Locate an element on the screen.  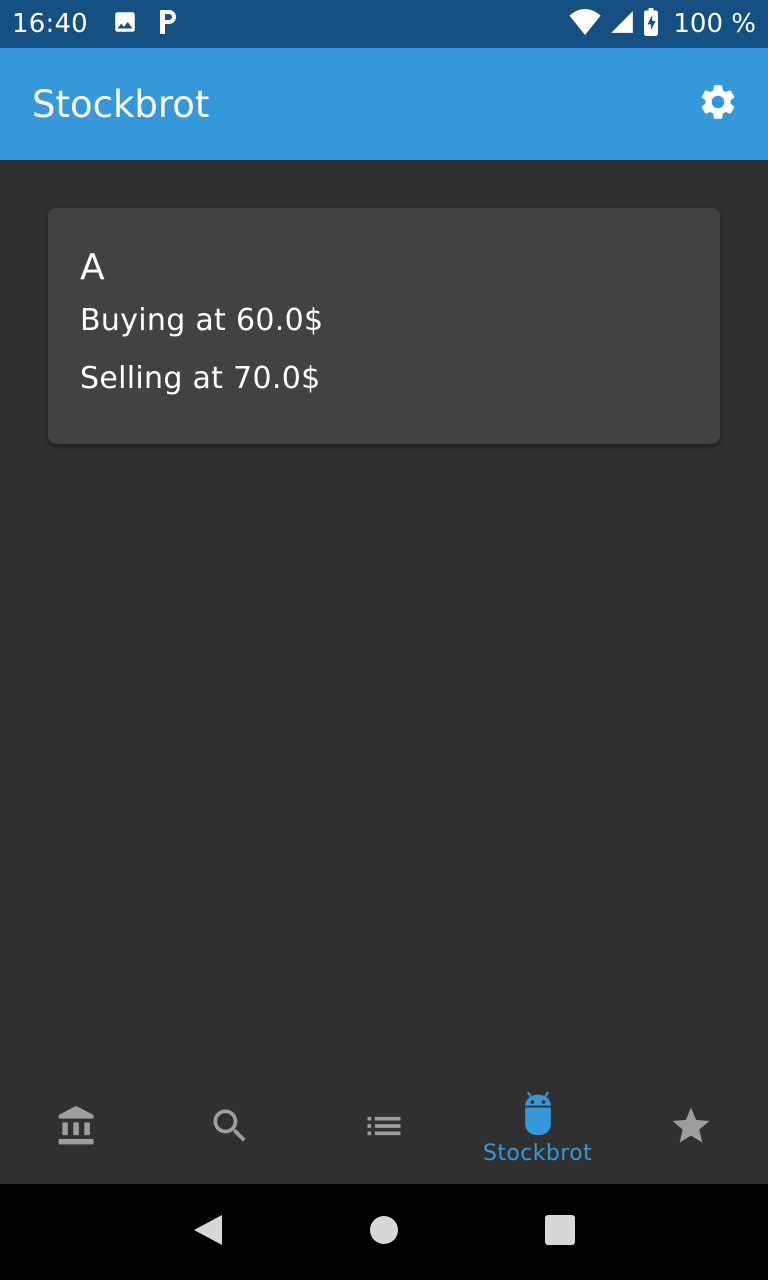
bottom-navigation: Stockbrot is located at coordinates (384, 1128).